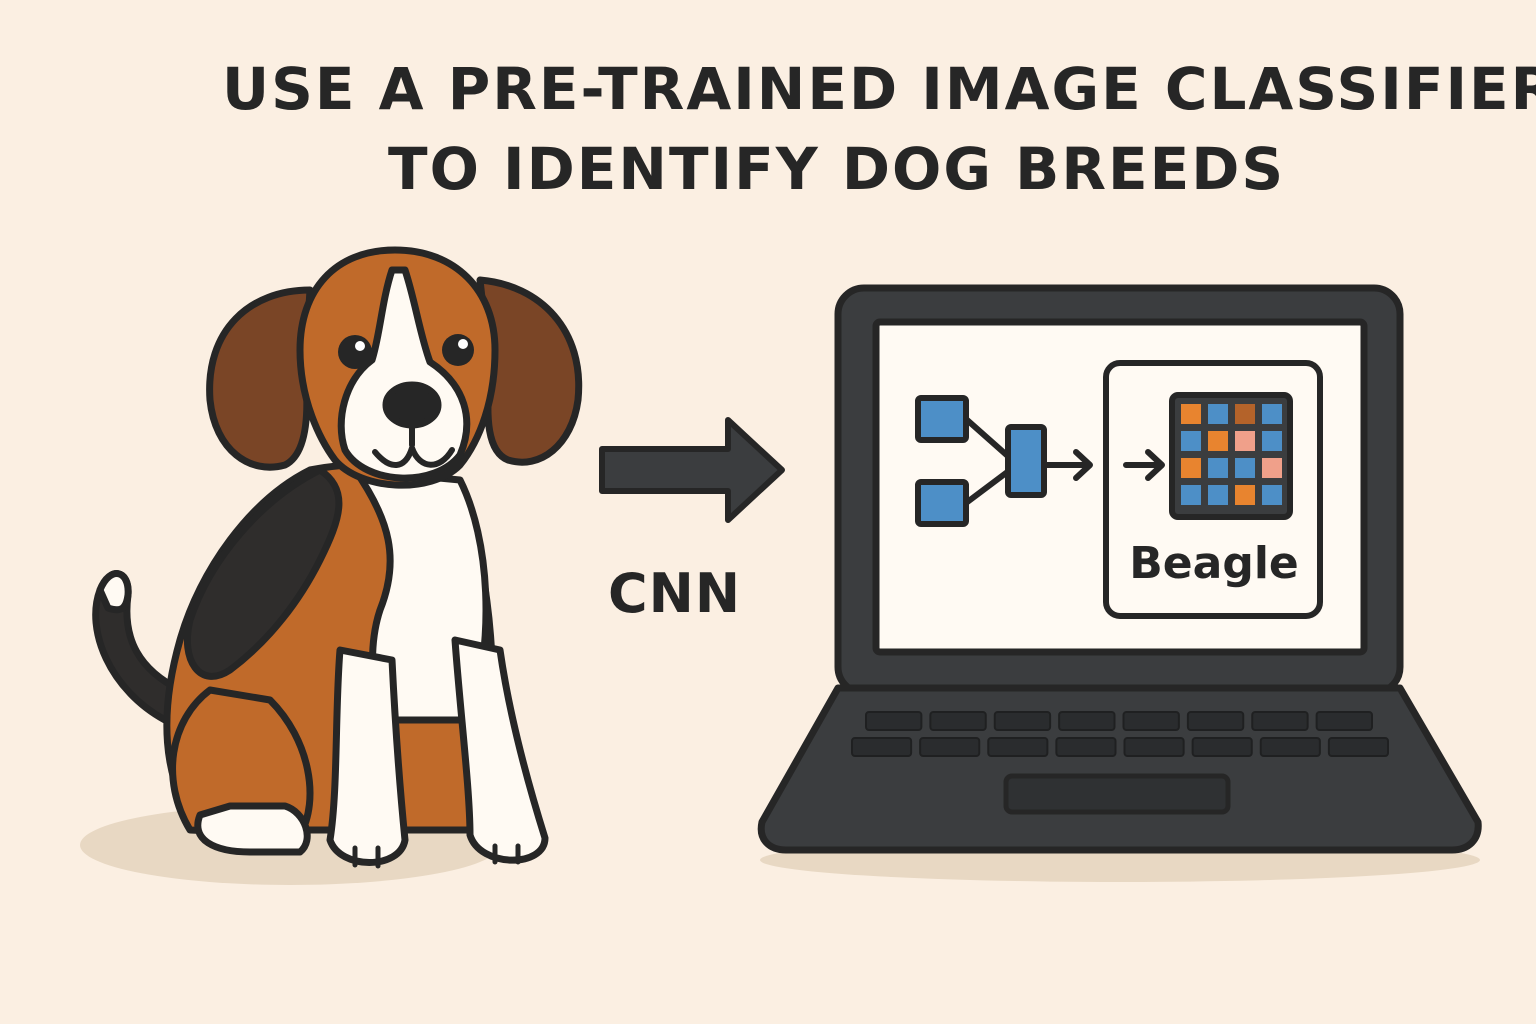 The image size is (1536, 1024). I want to click on flow-arrow, so click(692, 470).